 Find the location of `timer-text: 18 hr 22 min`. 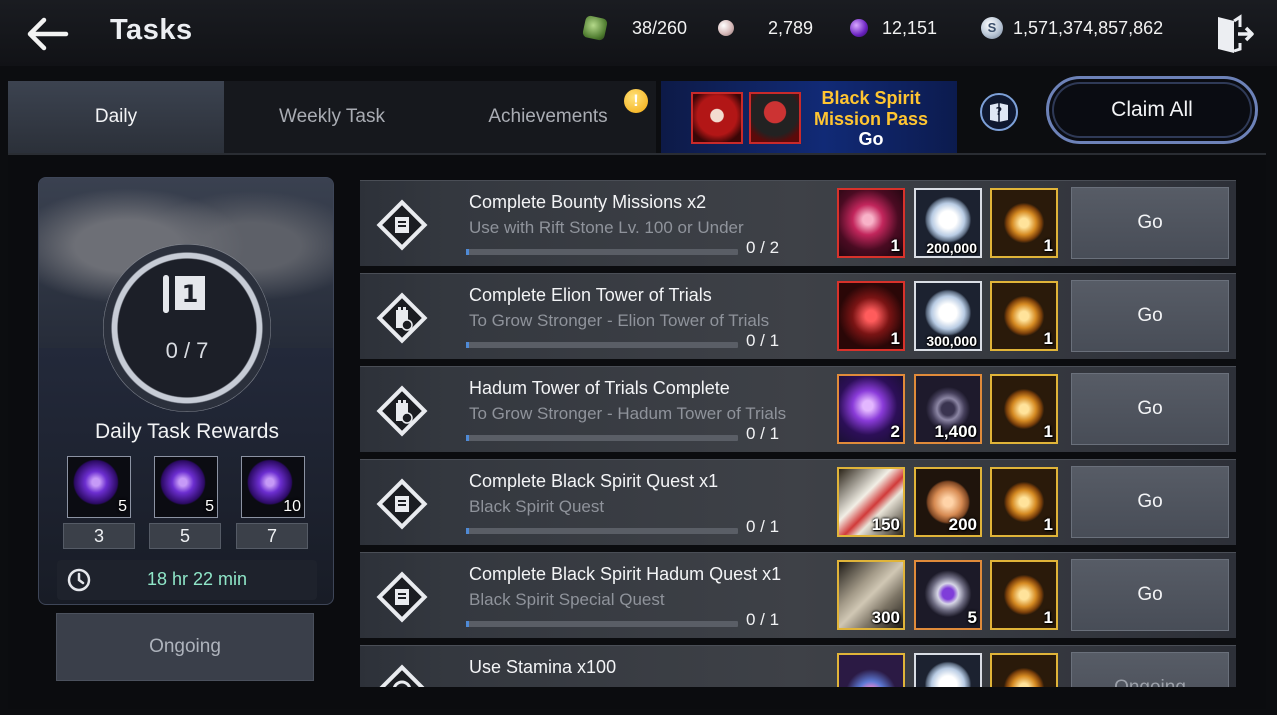

timer-text: 18 hr 22 min is located at coordinates (197, 579).